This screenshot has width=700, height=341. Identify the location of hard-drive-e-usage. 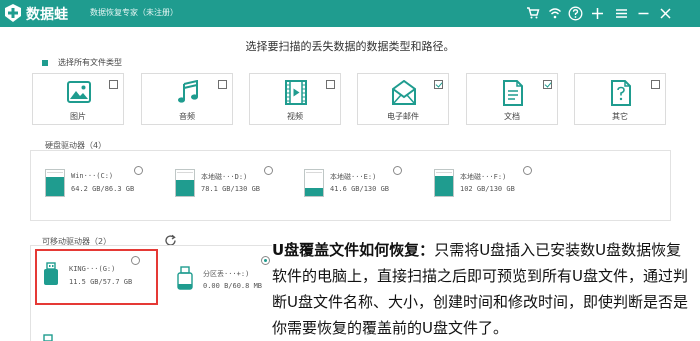
(314, 191).